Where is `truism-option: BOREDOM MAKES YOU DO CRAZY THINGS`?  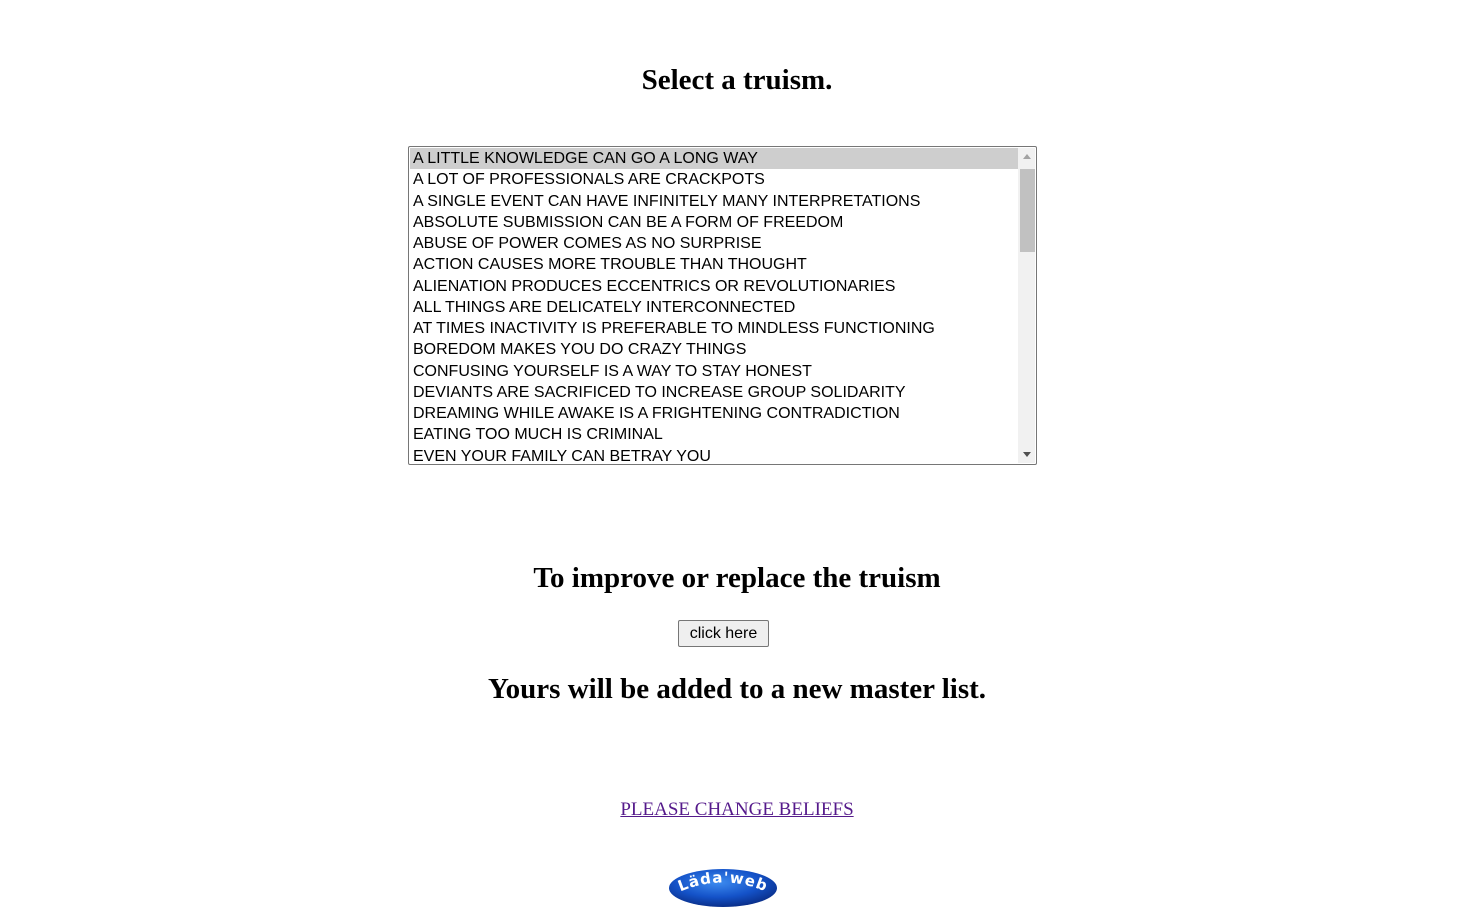 truism-option: BOREDOM MAKES YOU DO CRAZY THINGS is located at coordinates (714, 349).